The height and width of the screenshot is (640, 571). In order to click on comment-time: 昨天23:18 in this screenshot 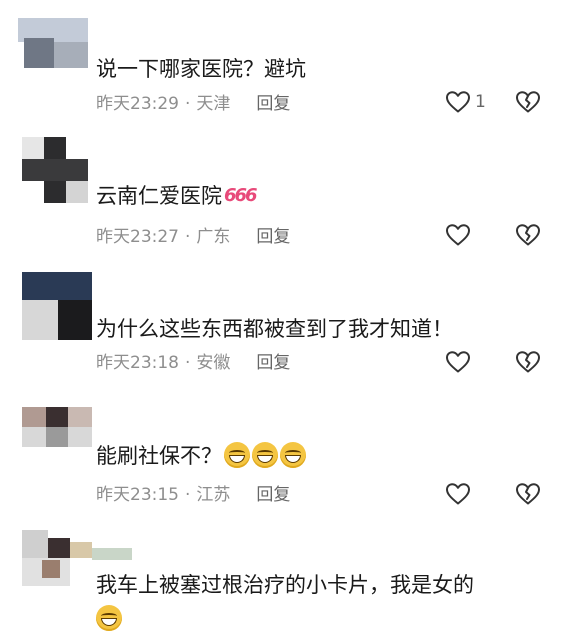, I will do `click(137, 363)`.